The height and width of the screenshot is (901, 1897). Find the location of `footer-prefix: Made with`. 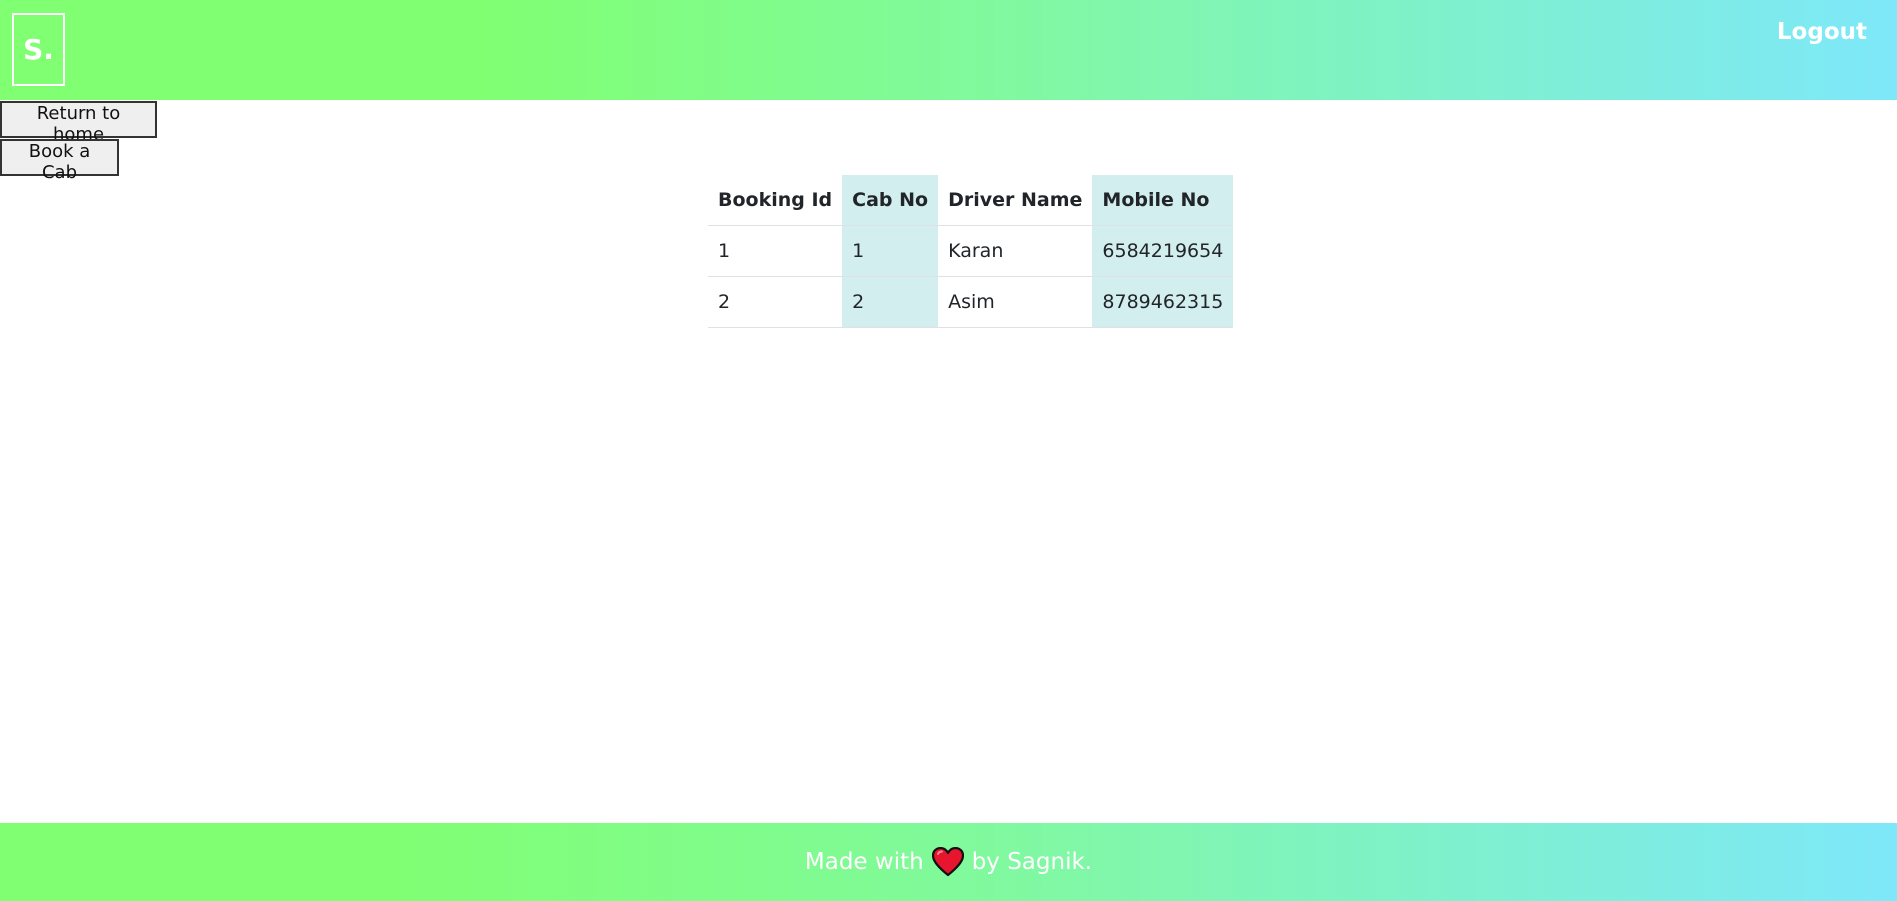

footer-prefix: Made with is located at coordinates (864, 862).